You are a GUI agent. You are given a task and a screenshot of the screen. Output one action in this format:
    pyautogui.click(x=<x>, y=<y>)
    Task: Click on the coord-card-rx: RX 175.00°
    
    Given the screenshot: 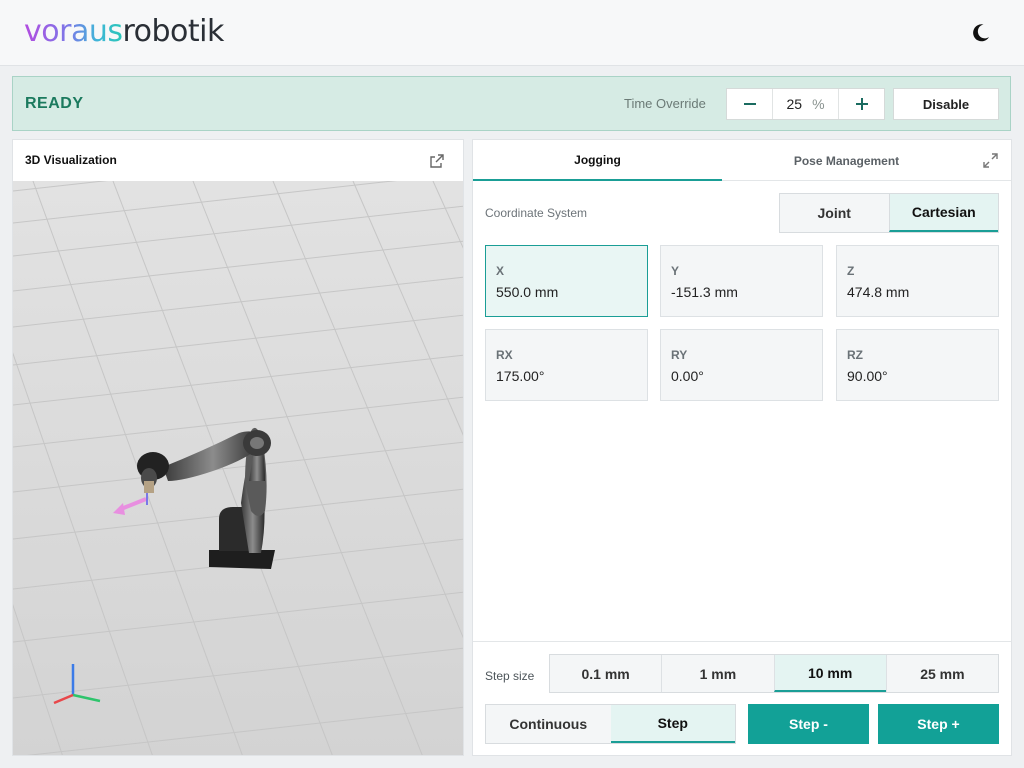 What is the action you would take?
    pyautogui.click(x=566, y=365)
    